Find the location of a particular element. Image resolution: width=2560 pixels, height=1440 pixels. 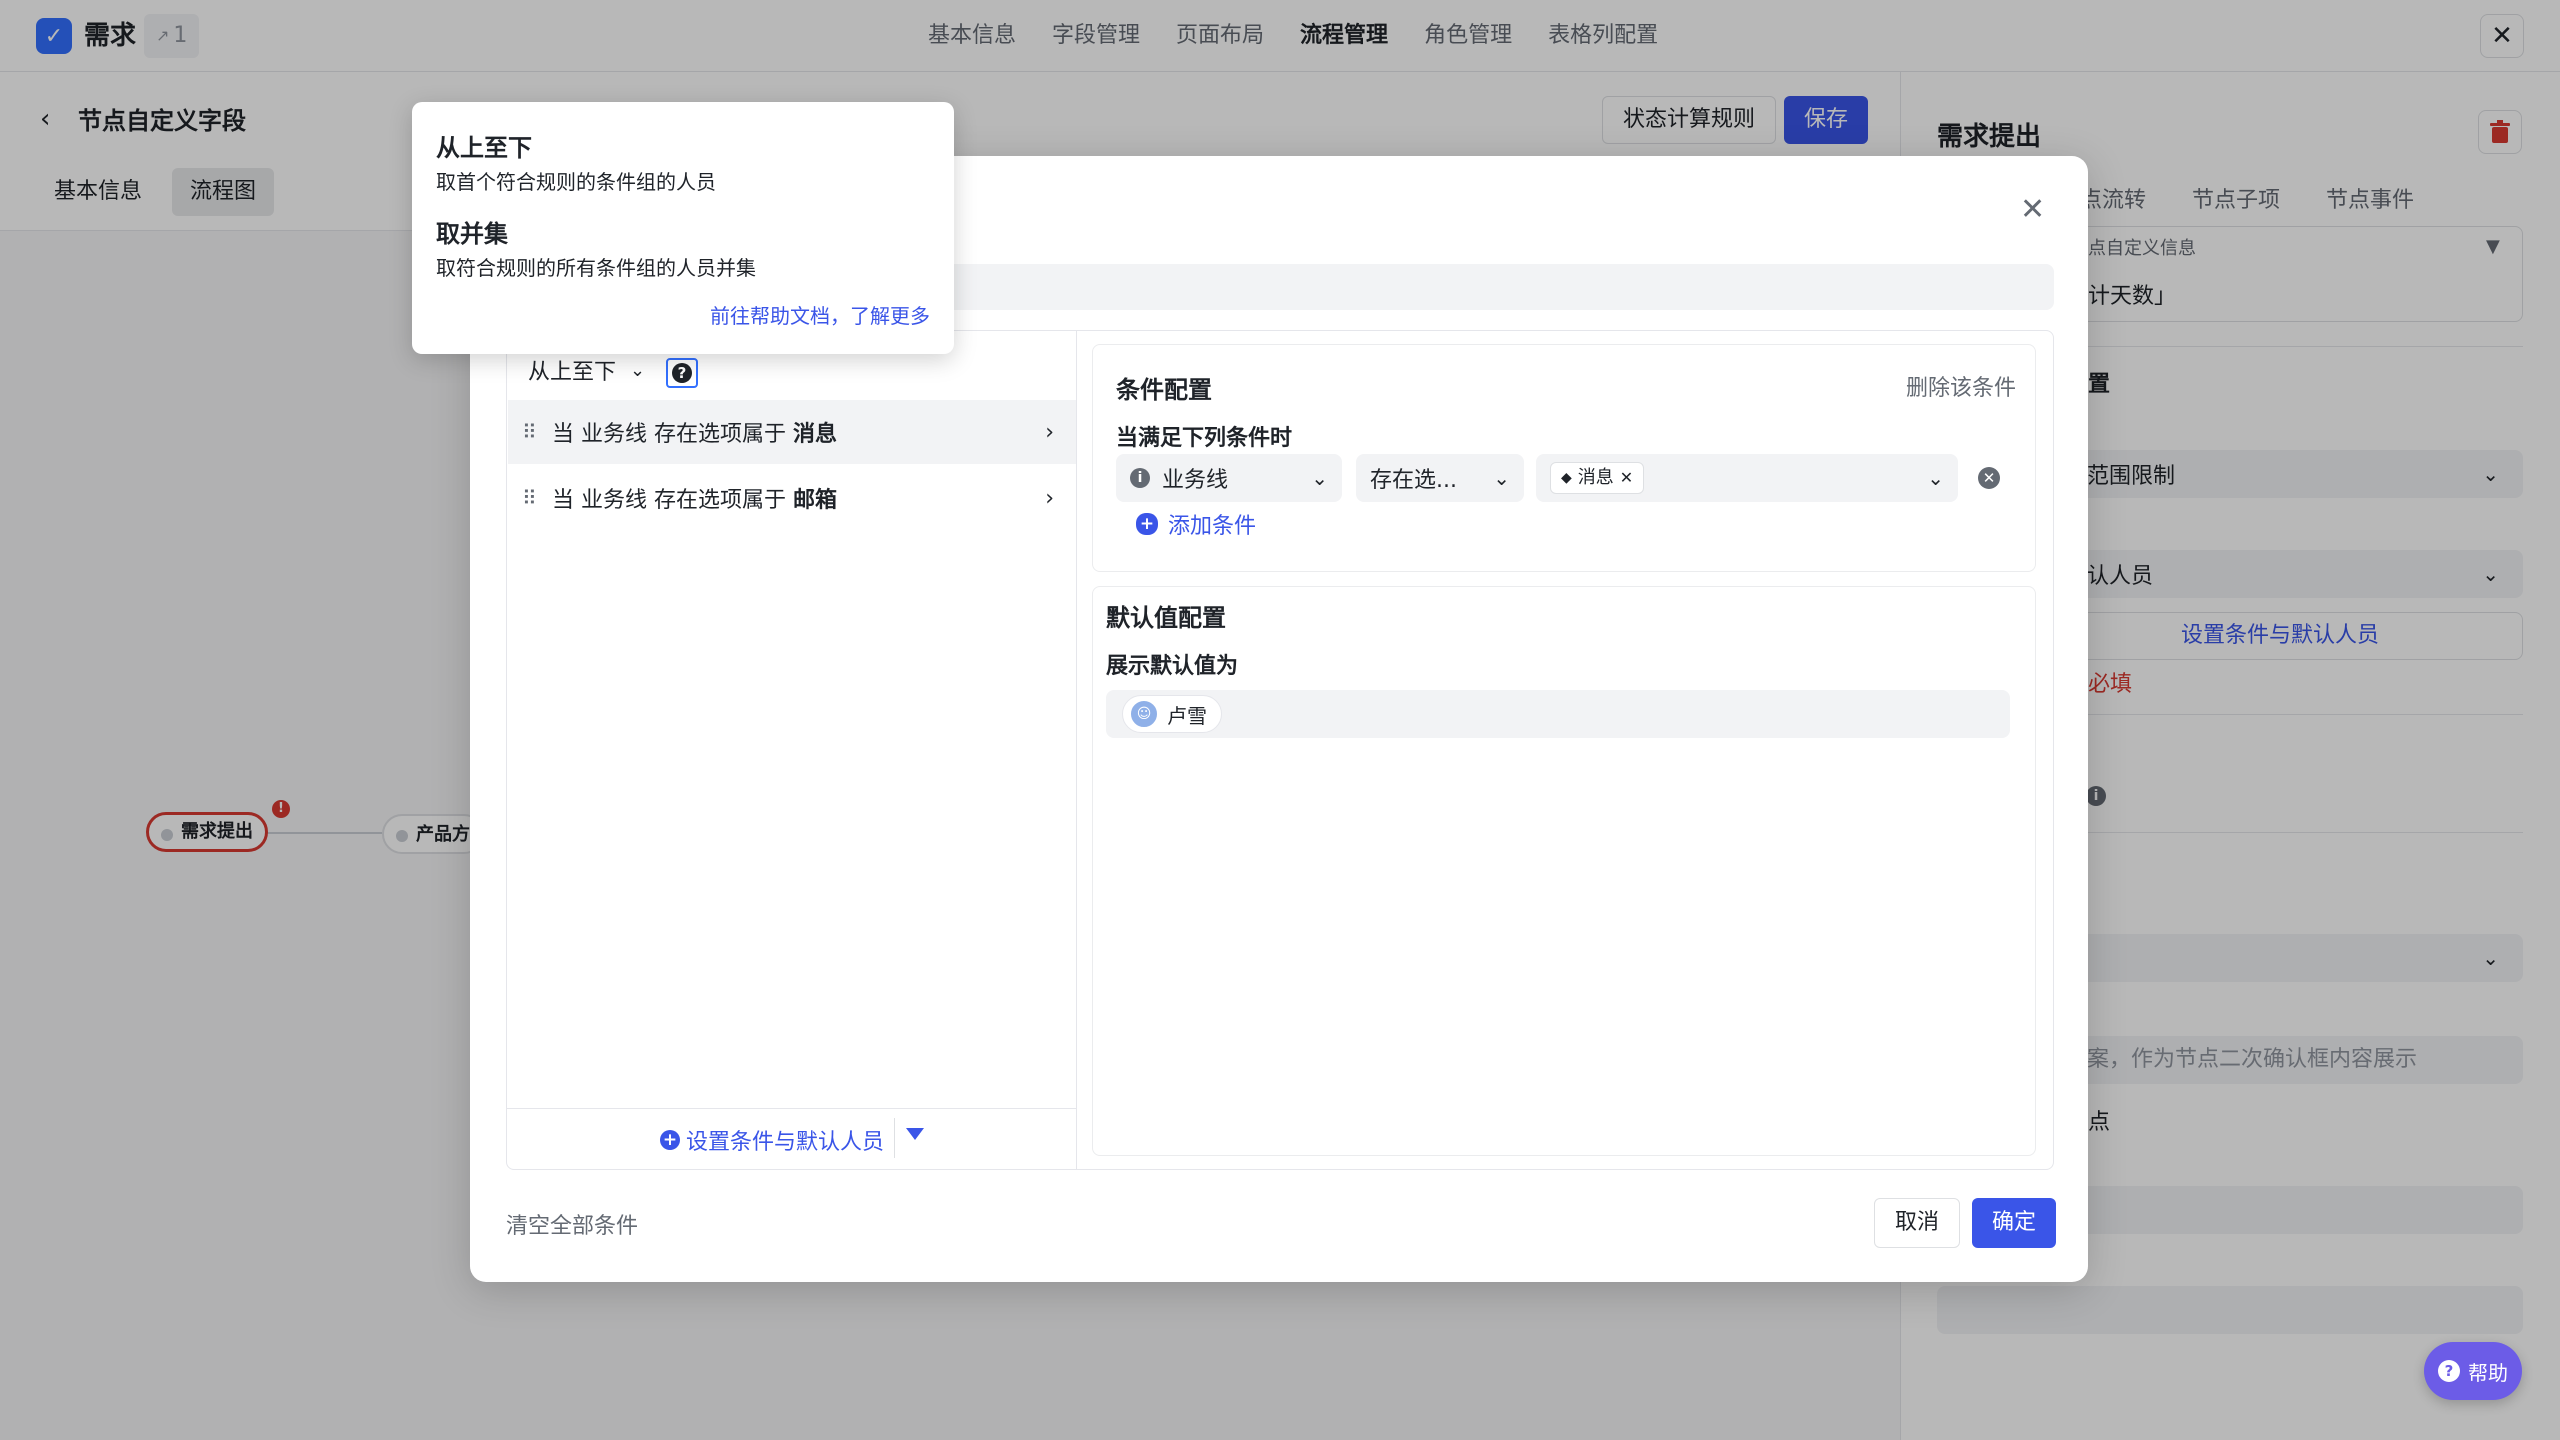

condition-item: ⠿ 当 业务线 存在选项属于 消息 › is located at coordinates (792, 432).